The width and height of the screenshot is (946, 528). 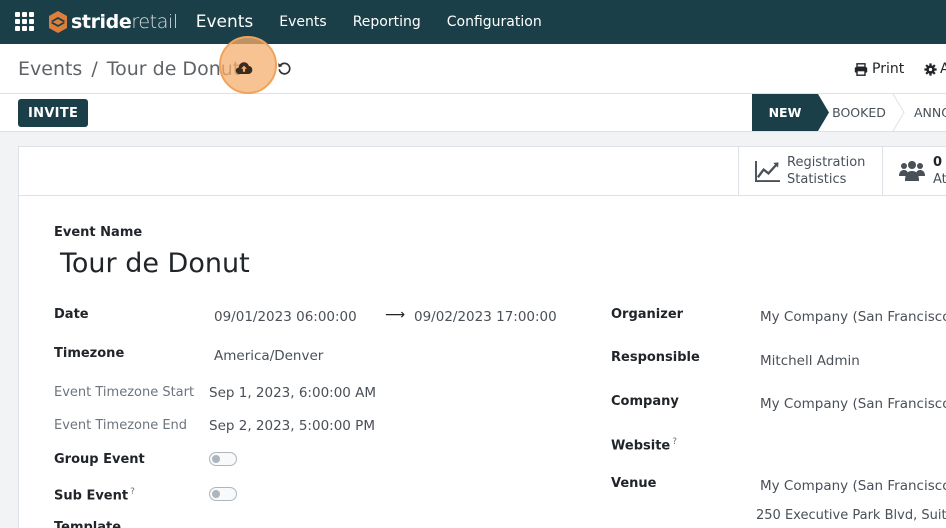 I want to click on action-label: A, so click(x=943, y=69).